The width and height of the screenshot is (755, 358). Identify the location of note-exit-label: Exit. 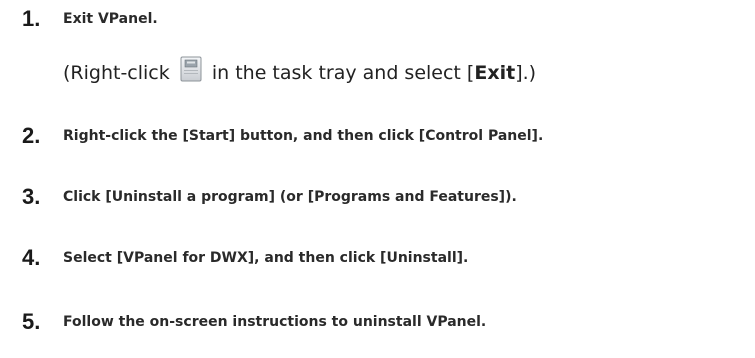
(495, 73).